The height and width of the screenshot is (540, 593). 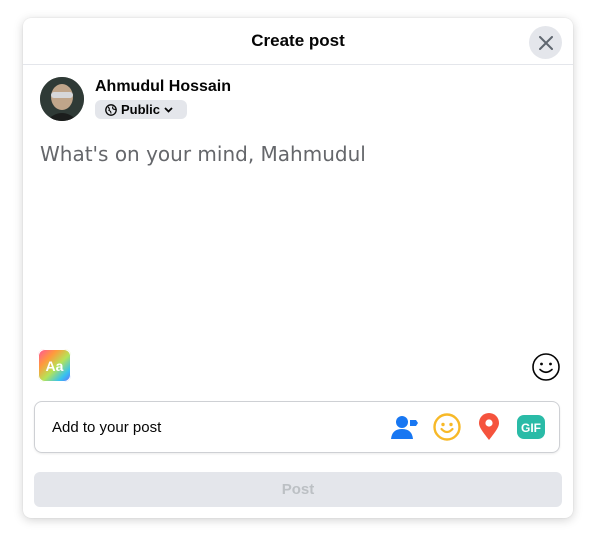 I want to click on privacy-selector: Public, so click(x=141, y=110).